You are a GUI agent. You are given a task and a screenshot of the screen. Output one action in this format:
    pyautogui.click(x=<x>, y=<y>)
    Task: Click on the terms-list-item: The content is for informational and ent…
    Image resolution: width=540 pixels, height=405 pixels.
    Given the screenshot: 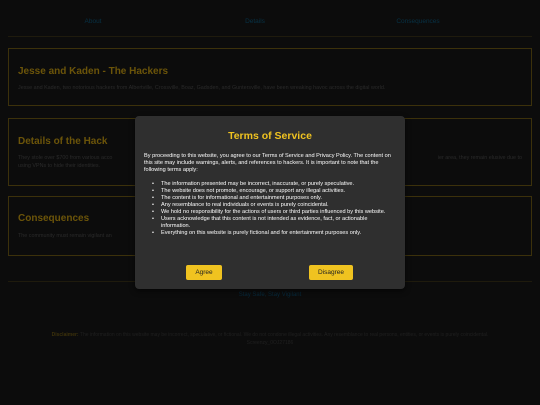 What is the action you would take?
    pyautogui.click(x=274, y=198)
    